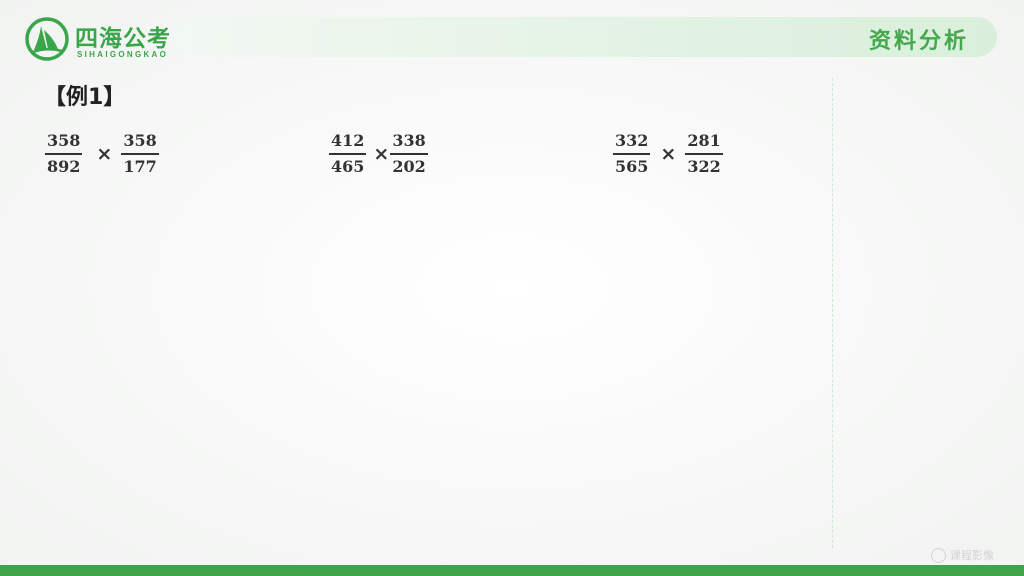 The width and height of the screenshot is (1024, 576). What do you see at coordinates (632, 166) in the screenshot?
I see `denominator: 565` at bounding box center [632, 166].